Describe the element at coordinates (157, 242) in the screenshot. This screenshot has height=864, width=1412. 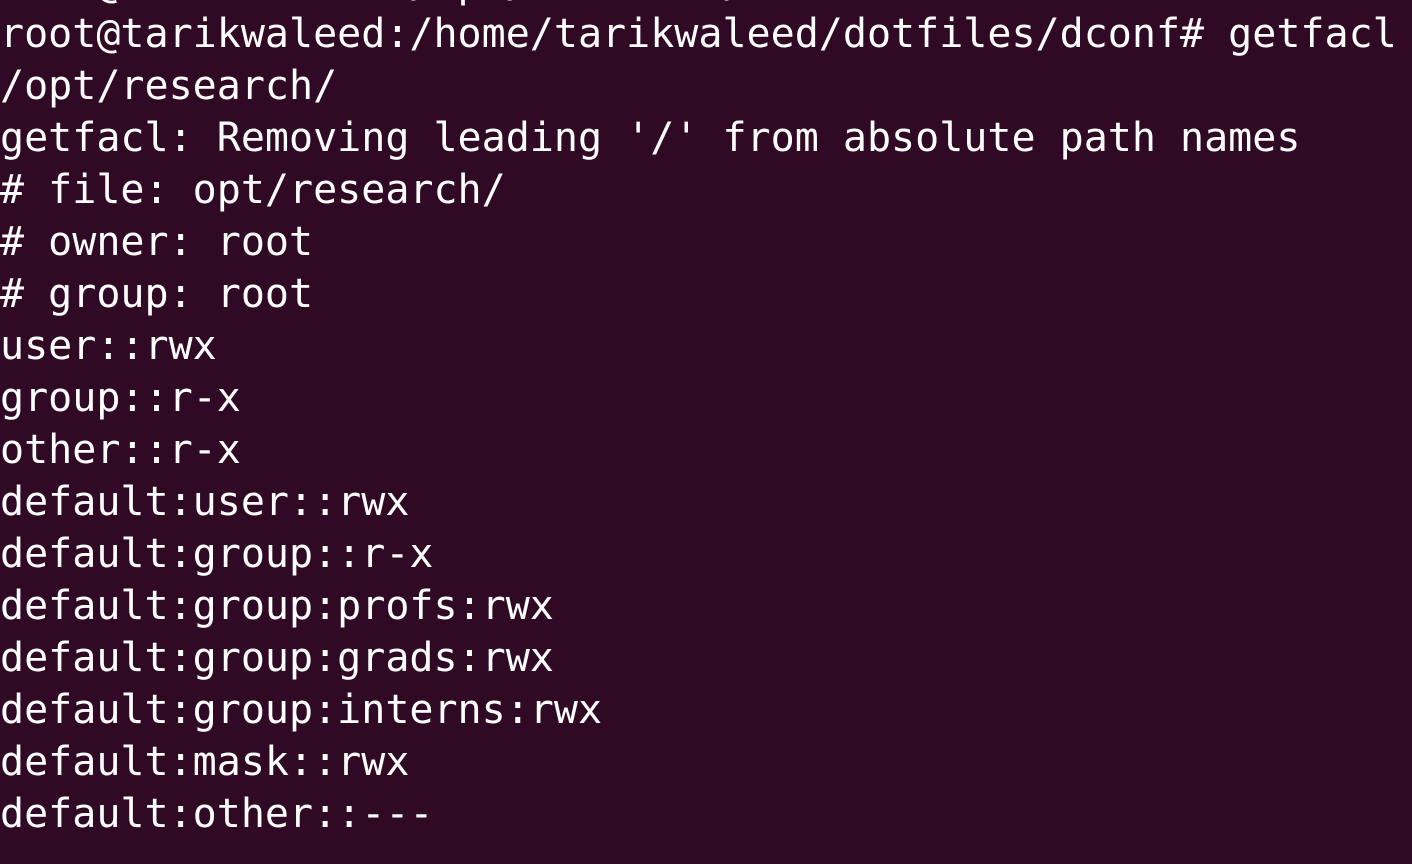
I see `terminal-line: # owner: root` at that location.